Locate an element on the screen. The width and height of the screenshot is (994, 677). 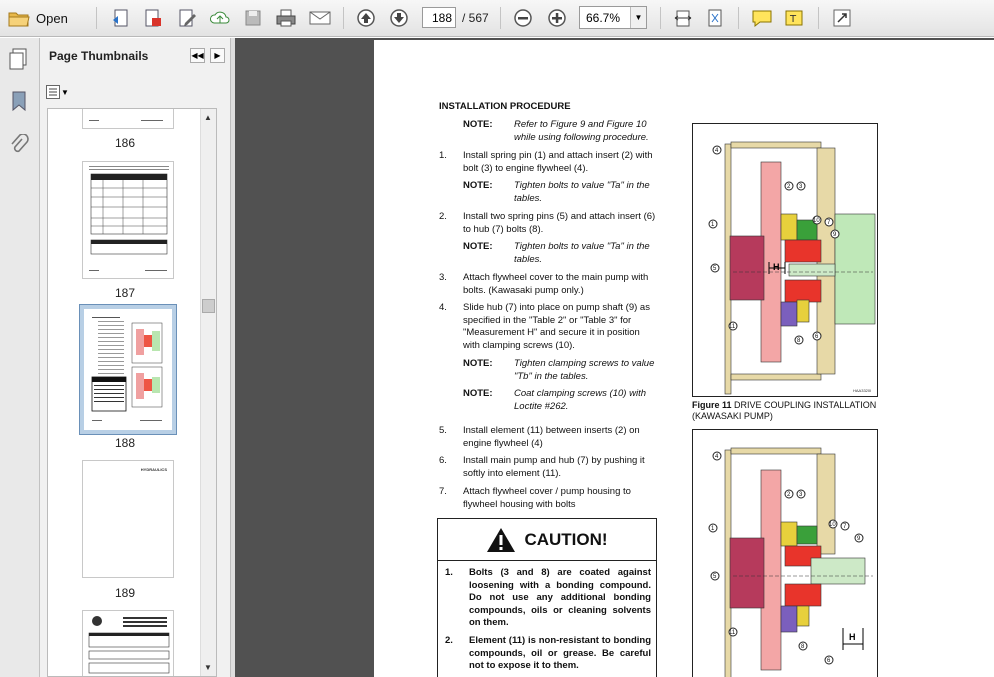
zoom-select: 66.7% ▼ is located at coordinates (613, 17).